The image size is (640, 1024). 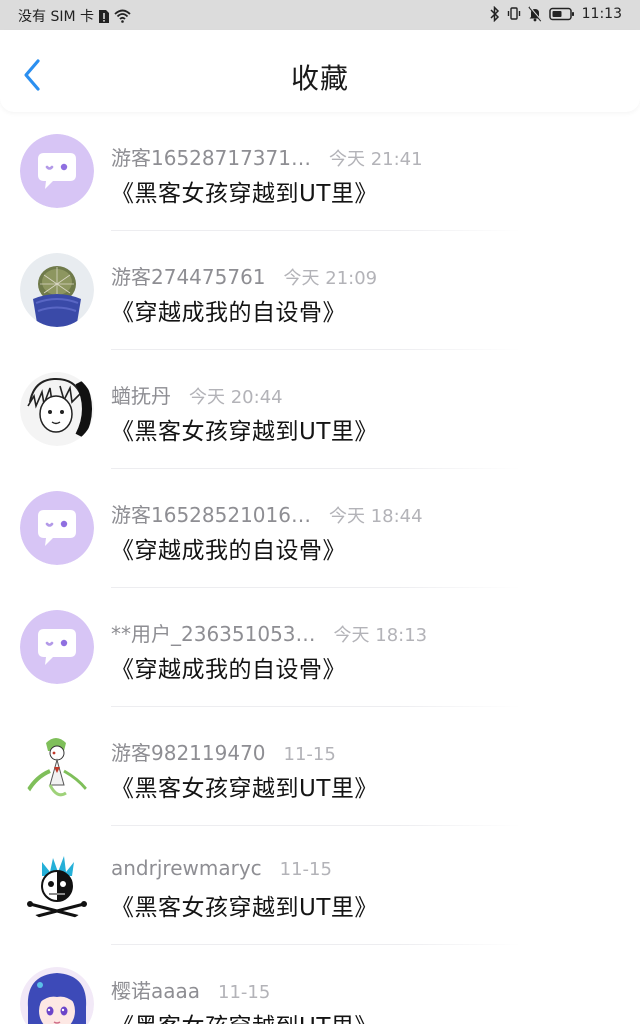 What do you see at coordinates (320, 647) in the screenshot?
I see `favorite-item: **用户_236351053… 今天 18:13 《穿越成我的自设骨》` at bounding box center [320, 647].